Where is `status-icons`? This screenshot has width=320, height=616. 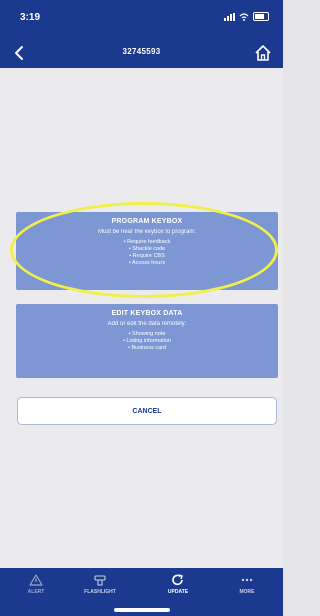 status-icons is located at coordinates (246, 16).